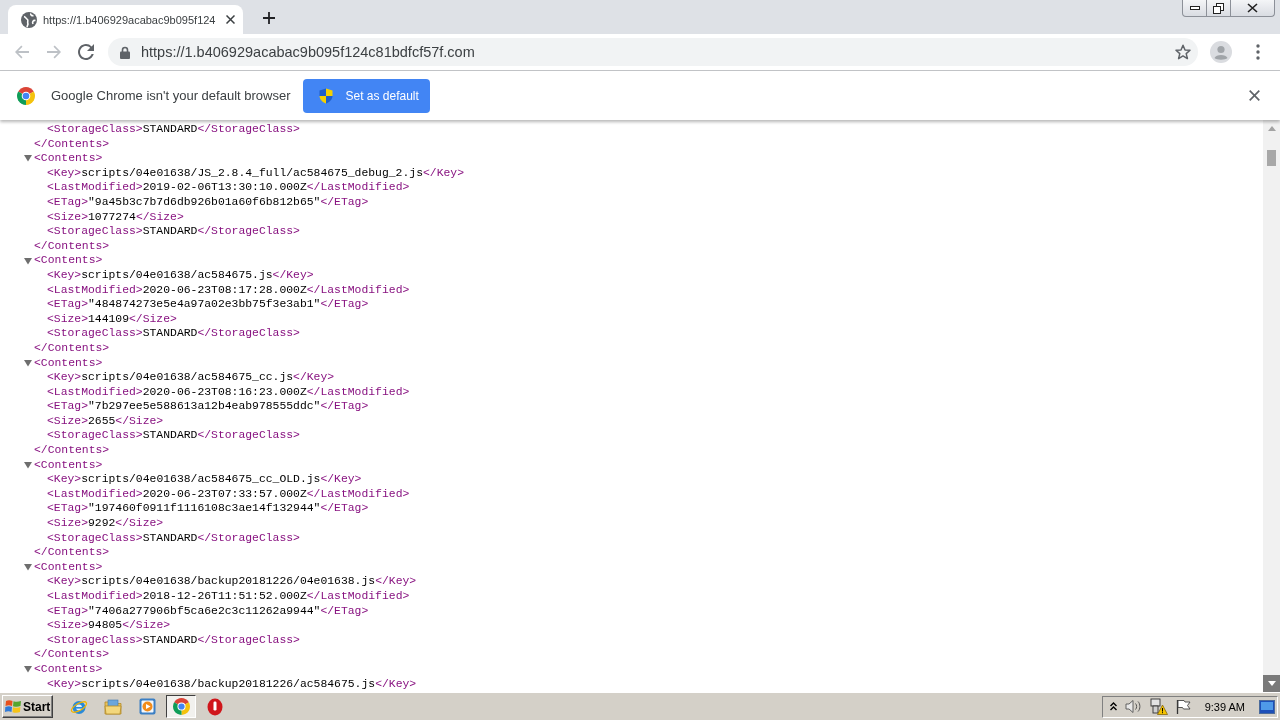 The height and width of the screenshot is (720, 1280). What do you see at coordinates (228, 494) in the screenshot?
I see `xml-element: <LastModified>2020-06-23T07:33:57.000Z</LastModified>` at bounding box center [228, 494].